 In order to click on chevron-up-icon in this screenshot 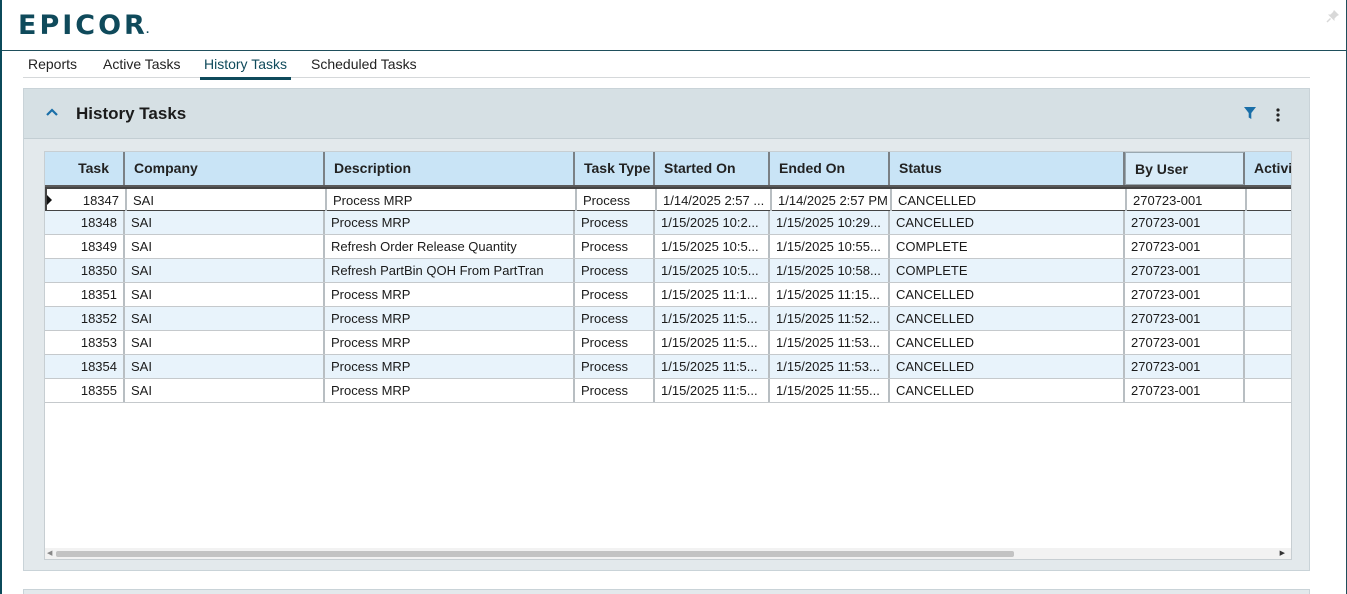, I will do `click(52, 112)`.